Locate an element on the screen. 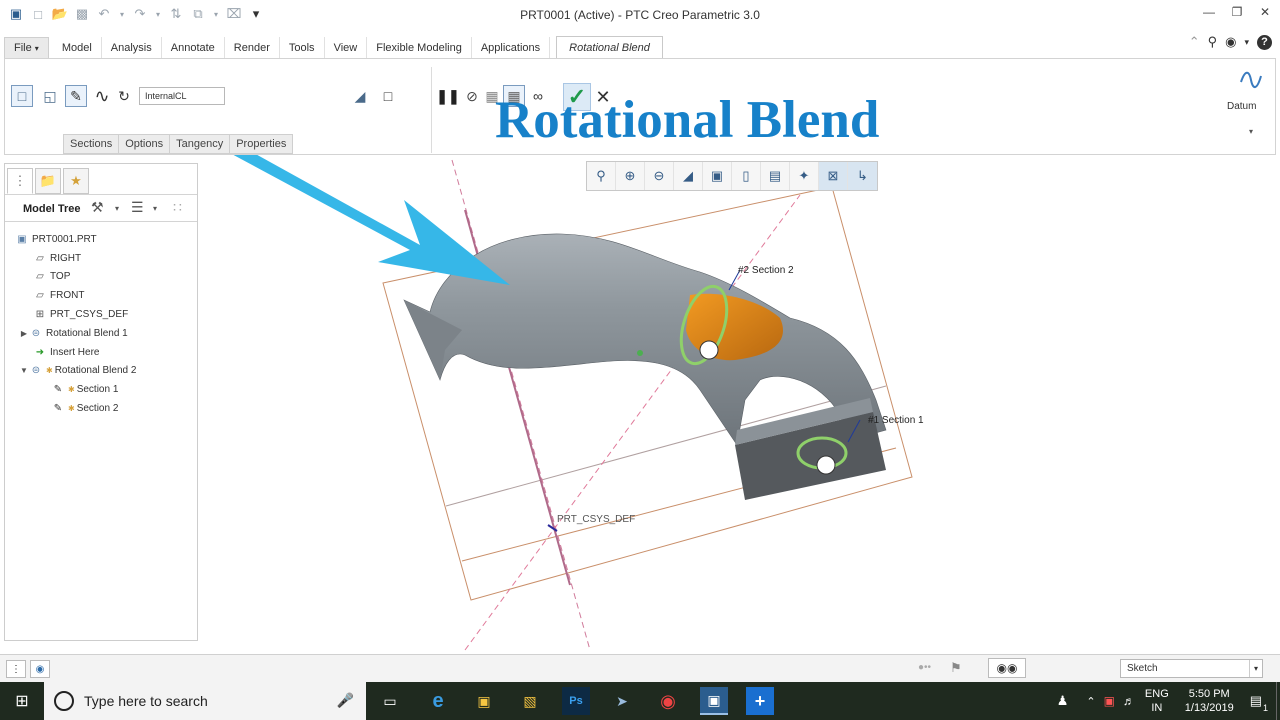 The height and width of the screenshot is (720, 1280). tree-item-insert-here: ➜ Insert Here is located at coordinates (101, 352).